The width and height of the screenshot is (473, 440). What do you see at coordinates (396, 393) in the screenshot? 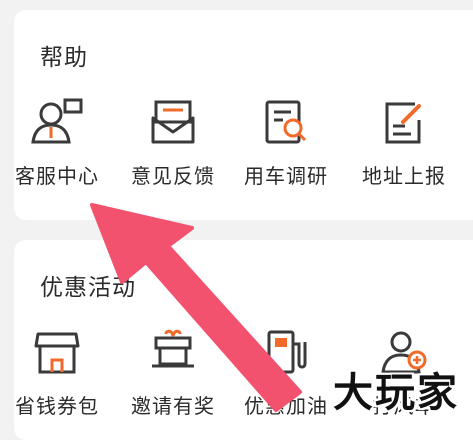
I see `watermark-text: 大玩家` at bounding box center [396, 393].